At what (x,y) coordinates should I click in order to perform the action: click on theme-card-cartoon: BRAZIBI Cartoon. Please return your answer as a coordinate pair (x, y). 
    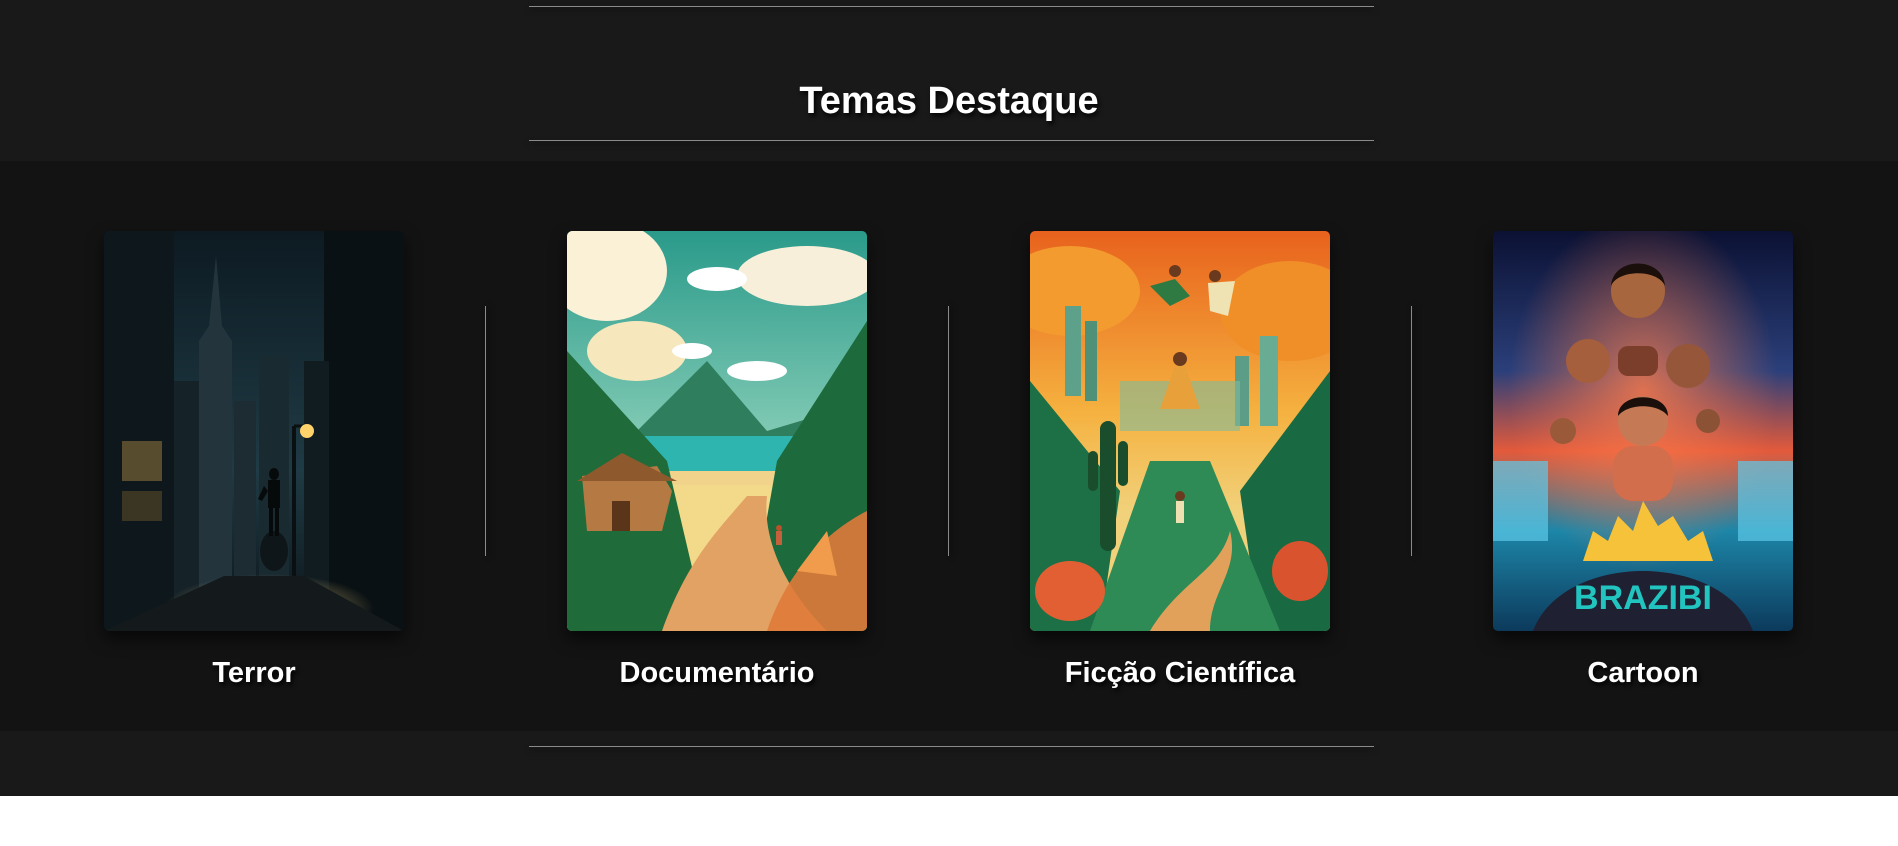
    Looking at the image, I should click on (1643, 460).